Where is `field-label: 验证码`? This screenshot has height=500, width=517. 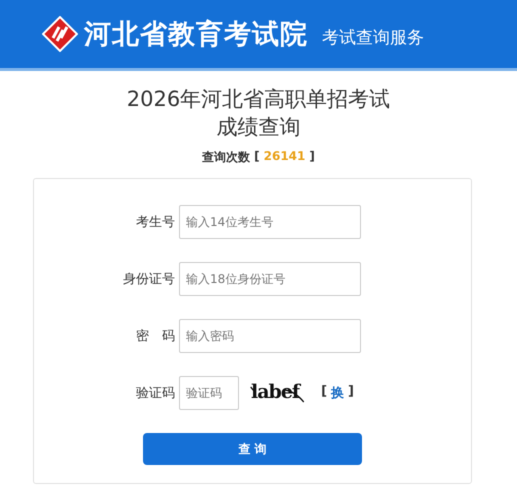 field-label: 验证码 is located at coordinates (155, 393).